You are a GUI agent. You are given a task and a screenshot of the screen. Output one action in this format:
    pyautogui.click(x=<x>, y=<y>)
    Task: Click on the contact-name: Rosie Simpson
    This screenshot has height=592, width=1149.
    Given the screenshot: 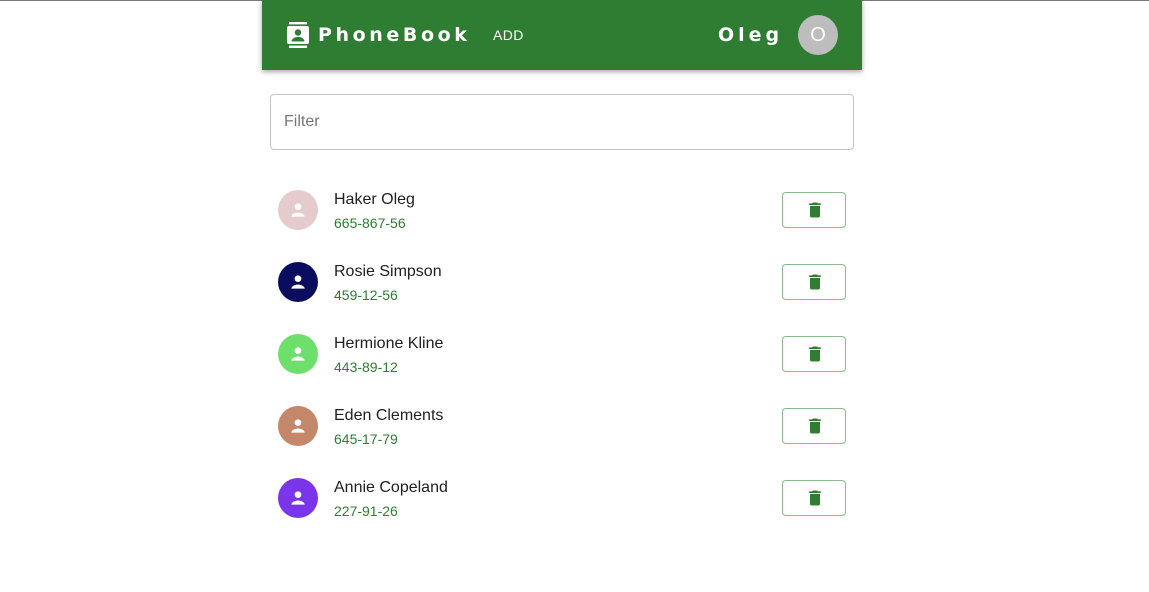 What is the action you would take?
    pyautogui.click(x=388, y=271)
    